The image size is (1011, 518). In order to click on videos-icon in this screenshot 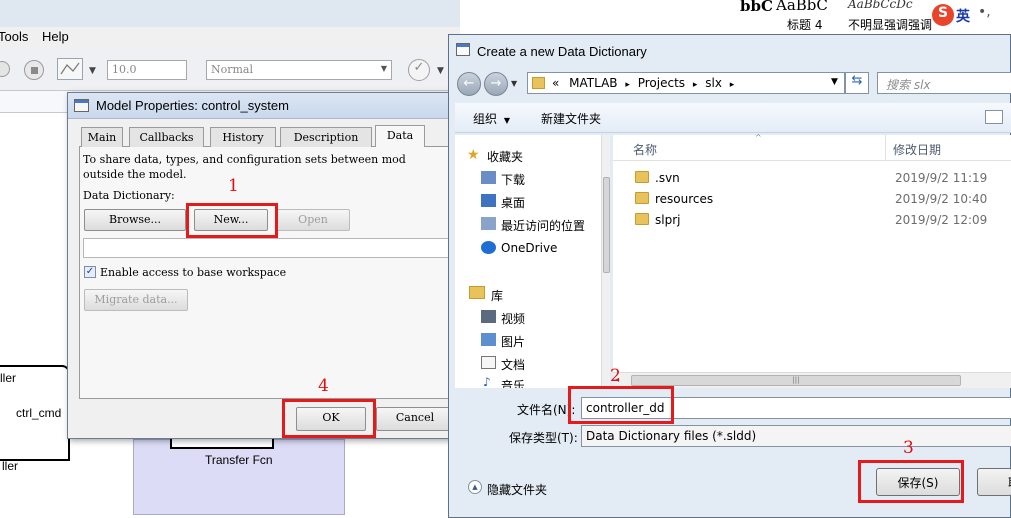, I will do `click(488, 316)`.